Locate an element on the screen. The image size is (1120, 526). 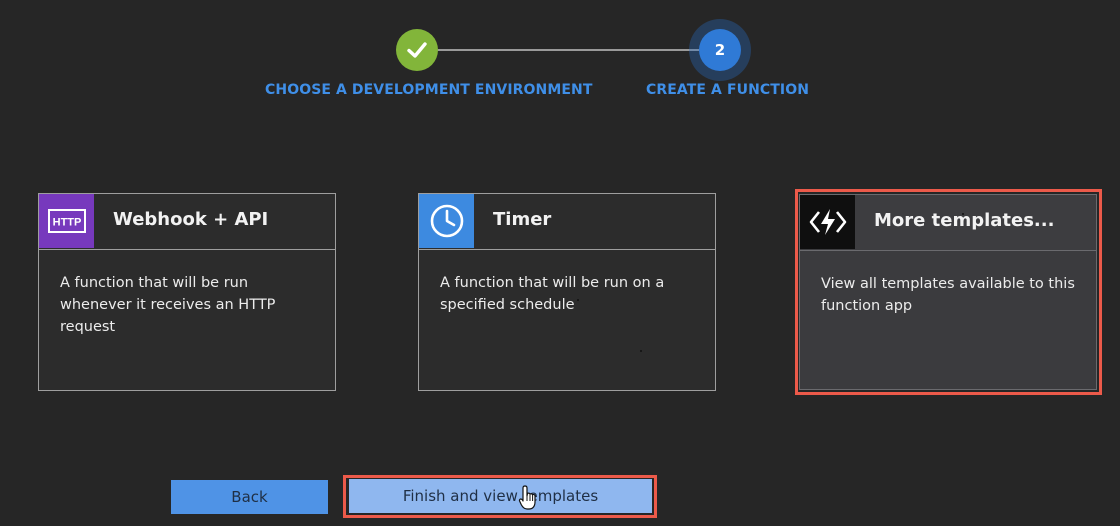
stepper-connector-line is located at coordinates (568, 50).